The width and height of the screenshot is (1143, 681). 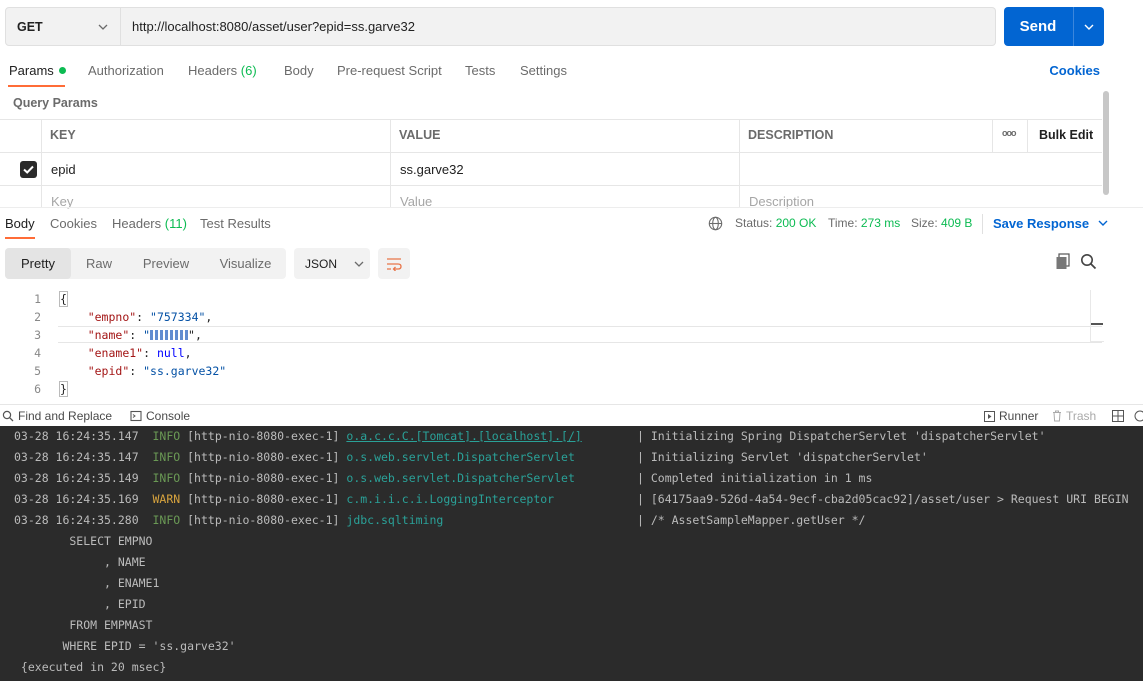 What do you see at coordinates (1088, 261) in the screenshot?
I see `search-icon` at bounding box center [1088, 261].